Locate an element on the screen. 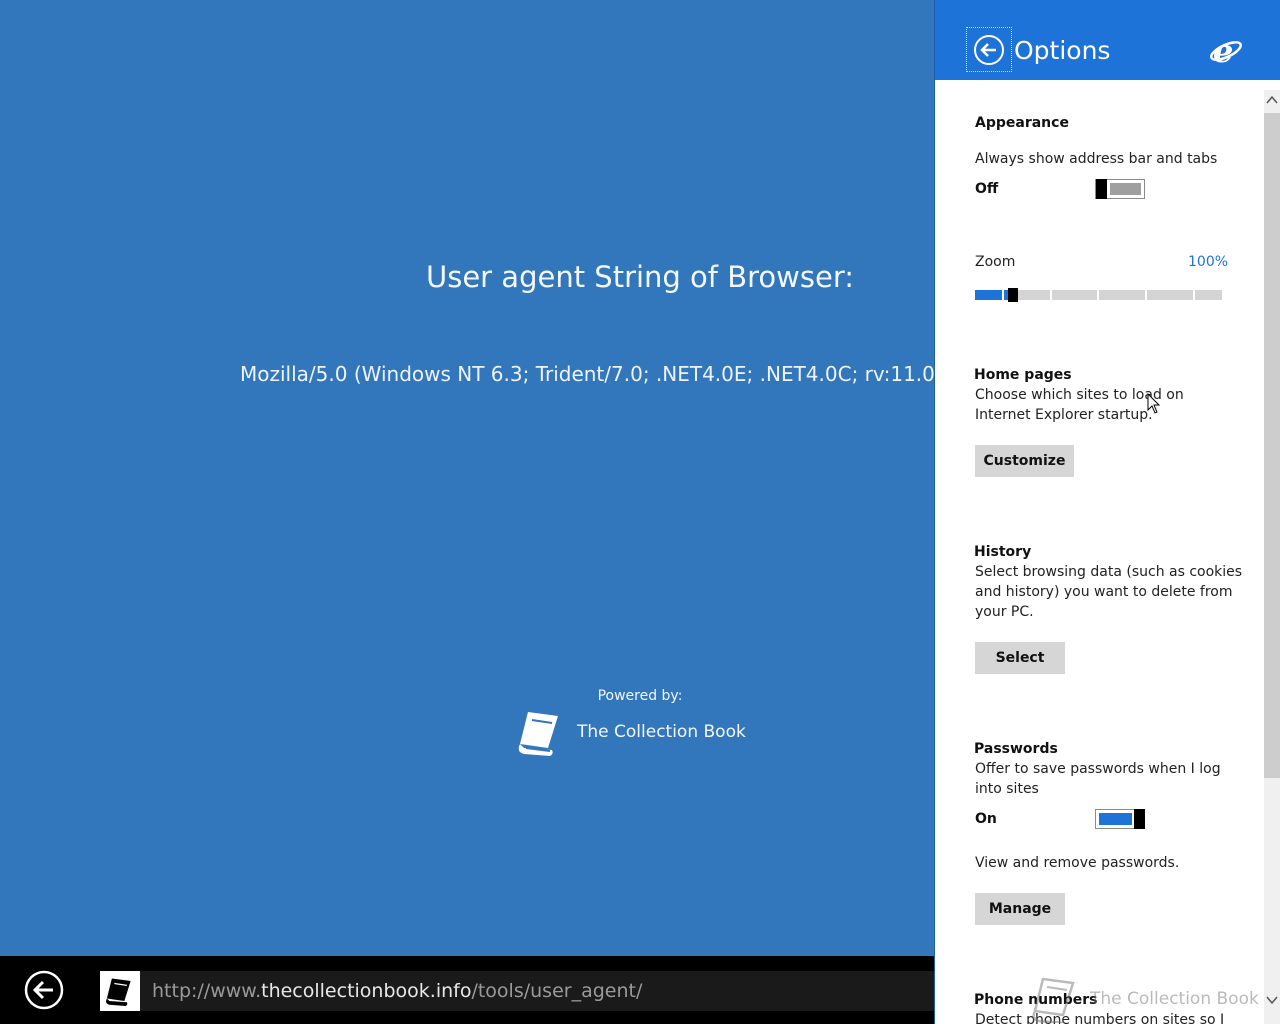 Image resolution: width=1280 pixels, height=1024 pixels. zoom-value: 100% is located at coordinates (1208, 262).